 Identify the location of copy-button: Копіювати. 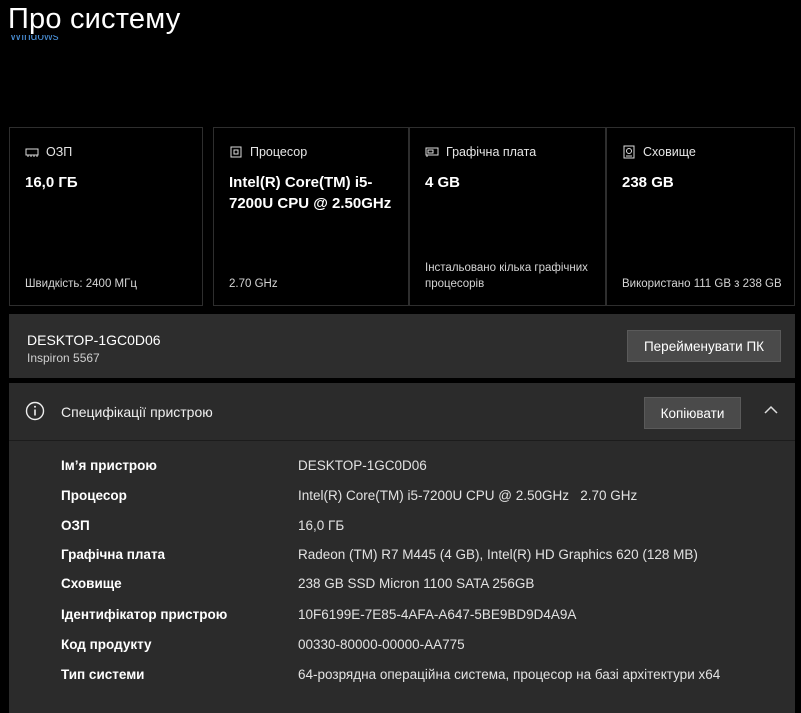
(692, 413).